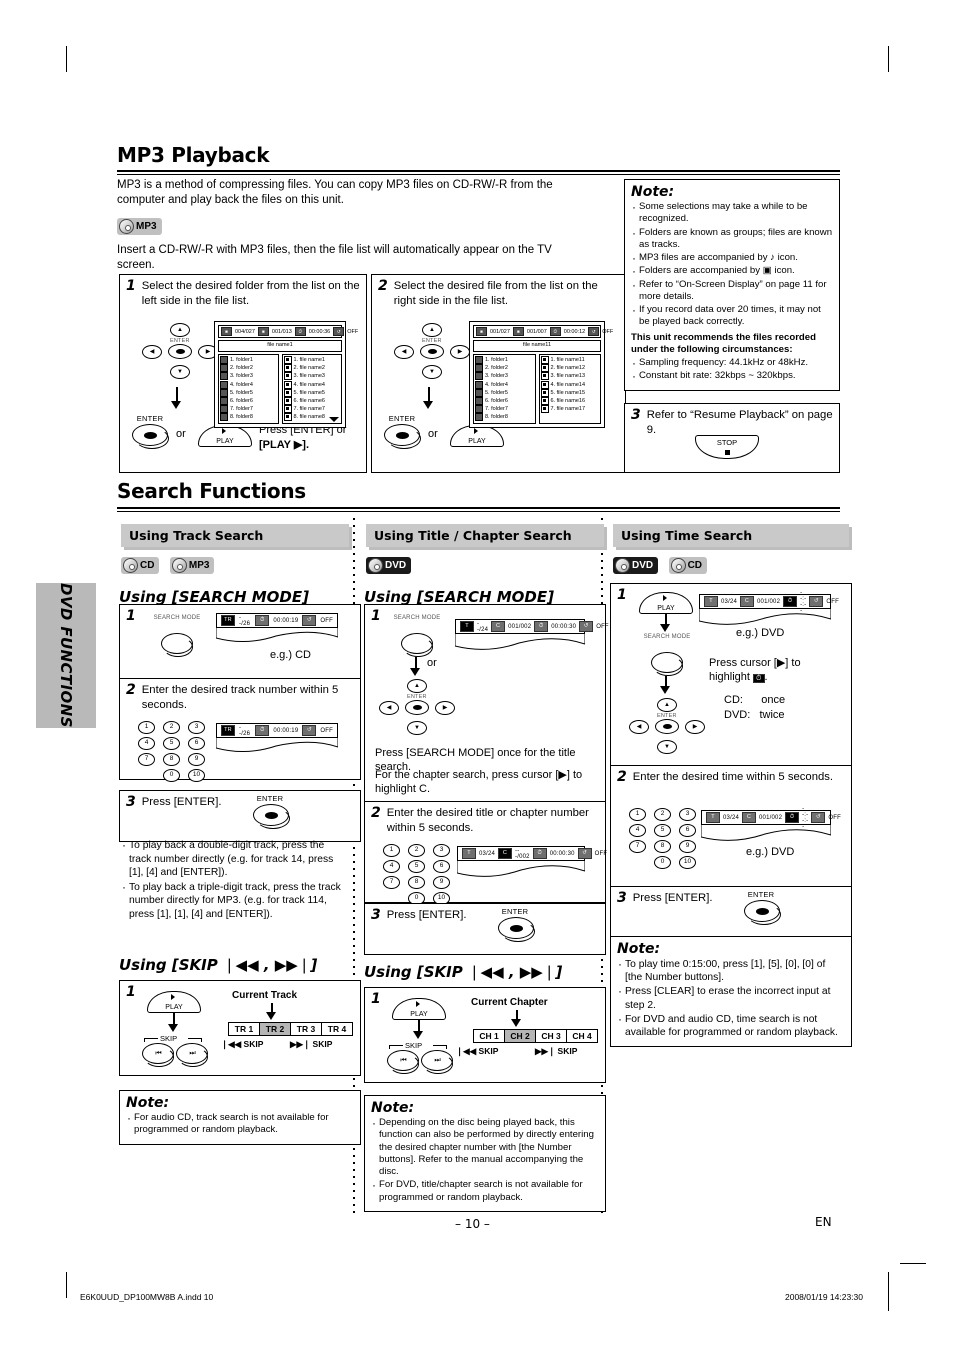 This screenshot has height=1351, width=954. I want to click on list-item: 2. file name2, so click(312, 368).